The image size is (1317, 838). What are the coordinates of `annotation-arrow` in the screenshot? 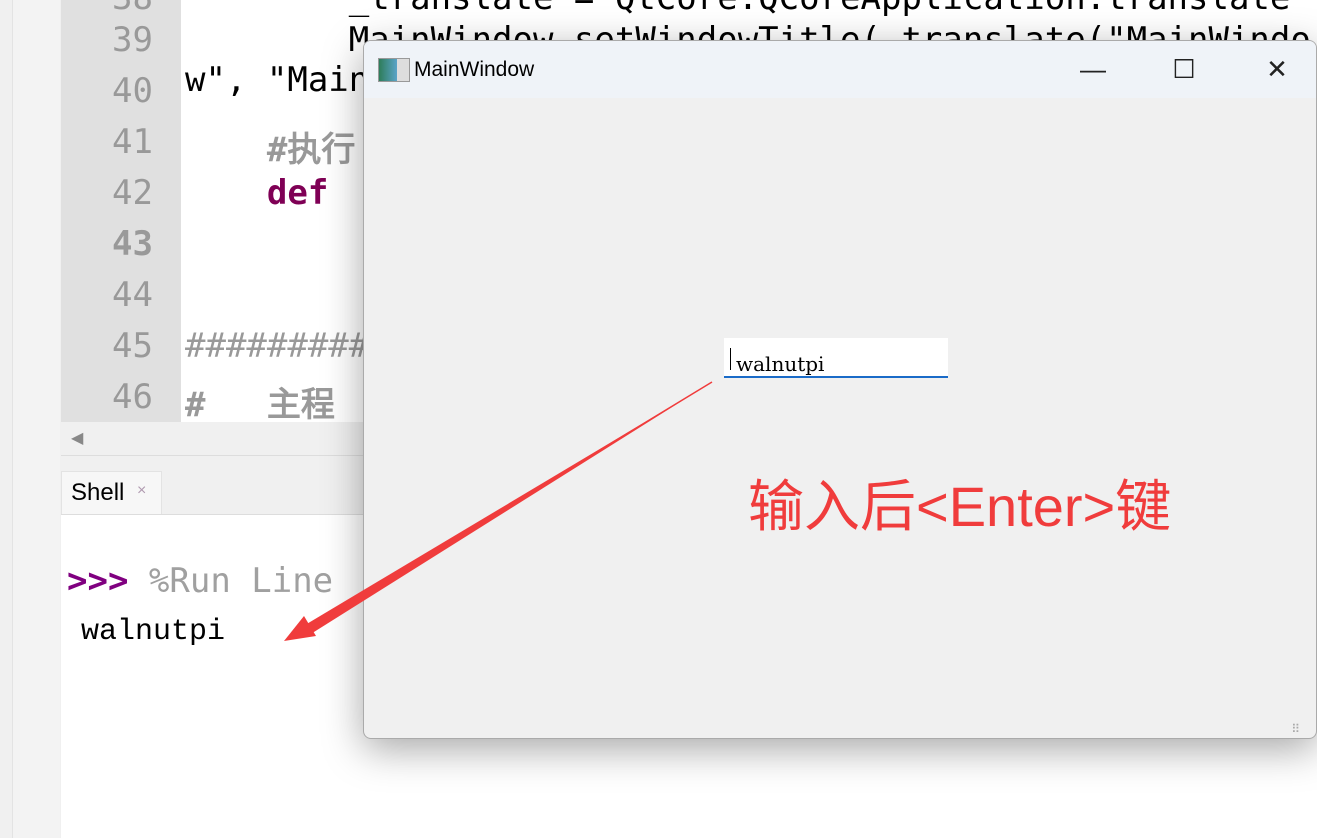 It's located at (498, 511).